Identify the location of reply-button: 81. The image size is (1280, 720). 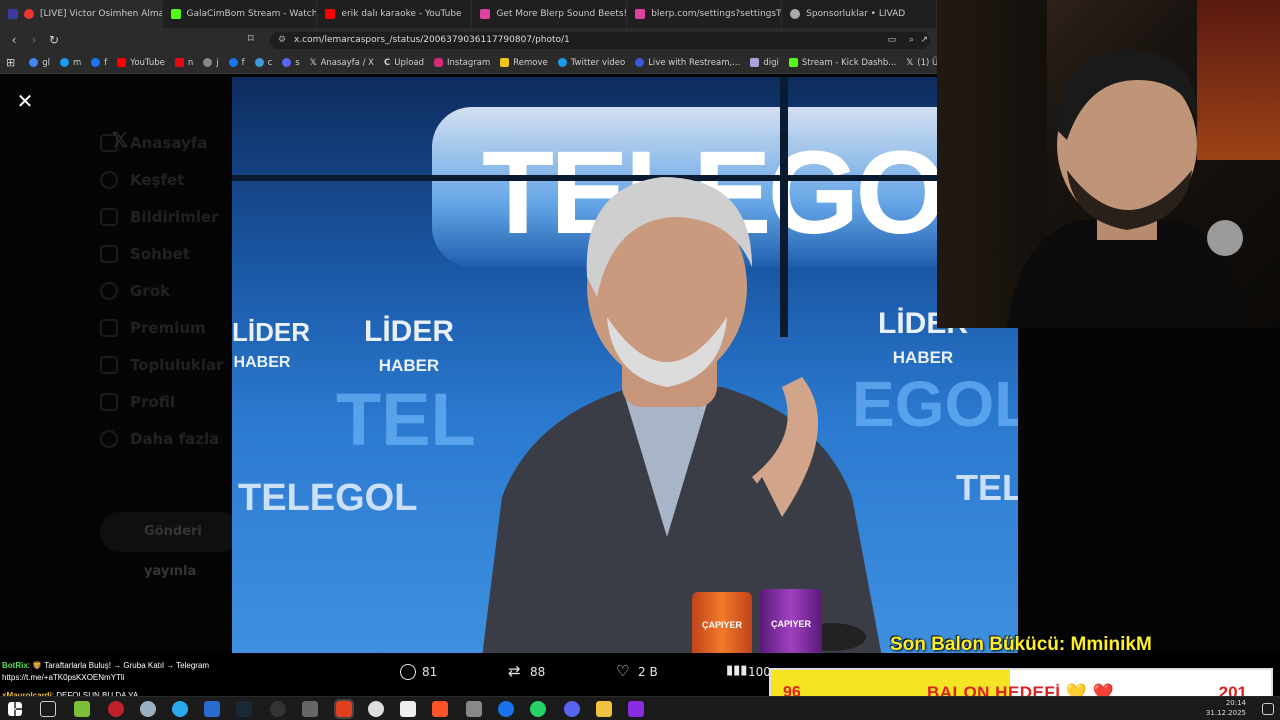
(418, 672).